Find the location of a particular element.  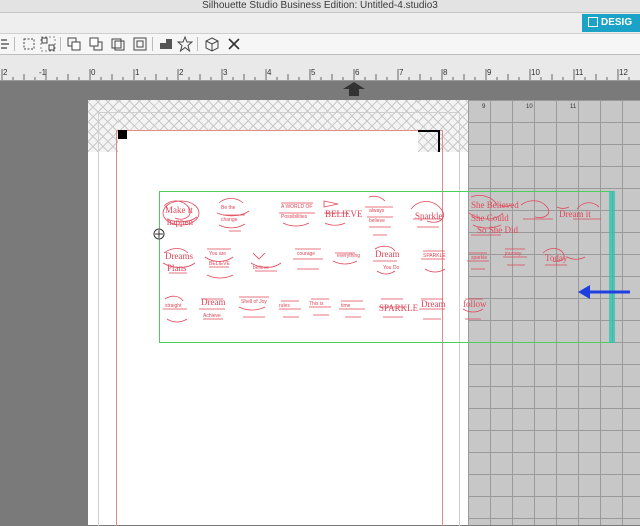

weld-icon is located at coordinates (166, 44).